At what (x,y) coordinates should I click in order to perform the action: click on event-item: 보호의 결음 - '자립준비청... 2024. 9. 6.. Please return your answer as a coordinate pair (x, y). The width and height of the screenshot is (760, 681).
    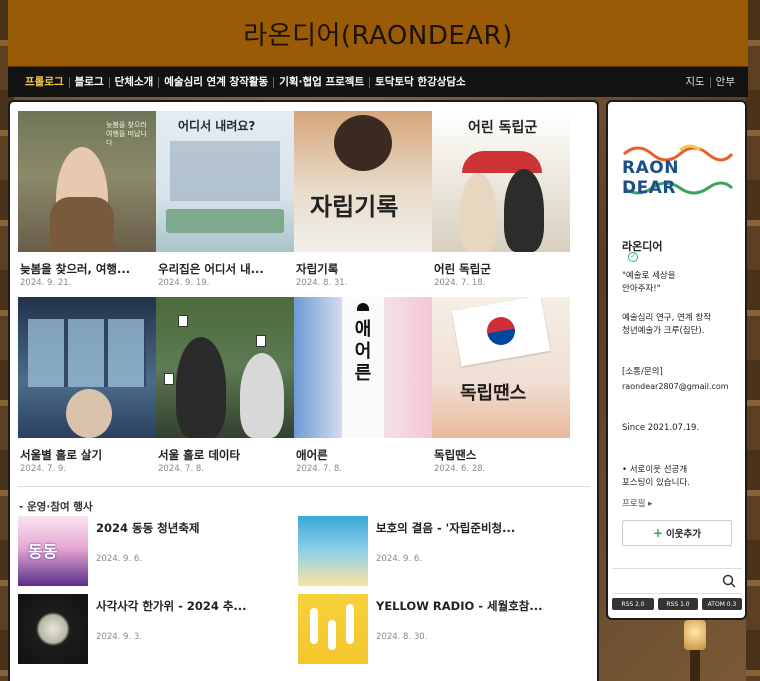
    Looking at the image, I should click on (428, 551).